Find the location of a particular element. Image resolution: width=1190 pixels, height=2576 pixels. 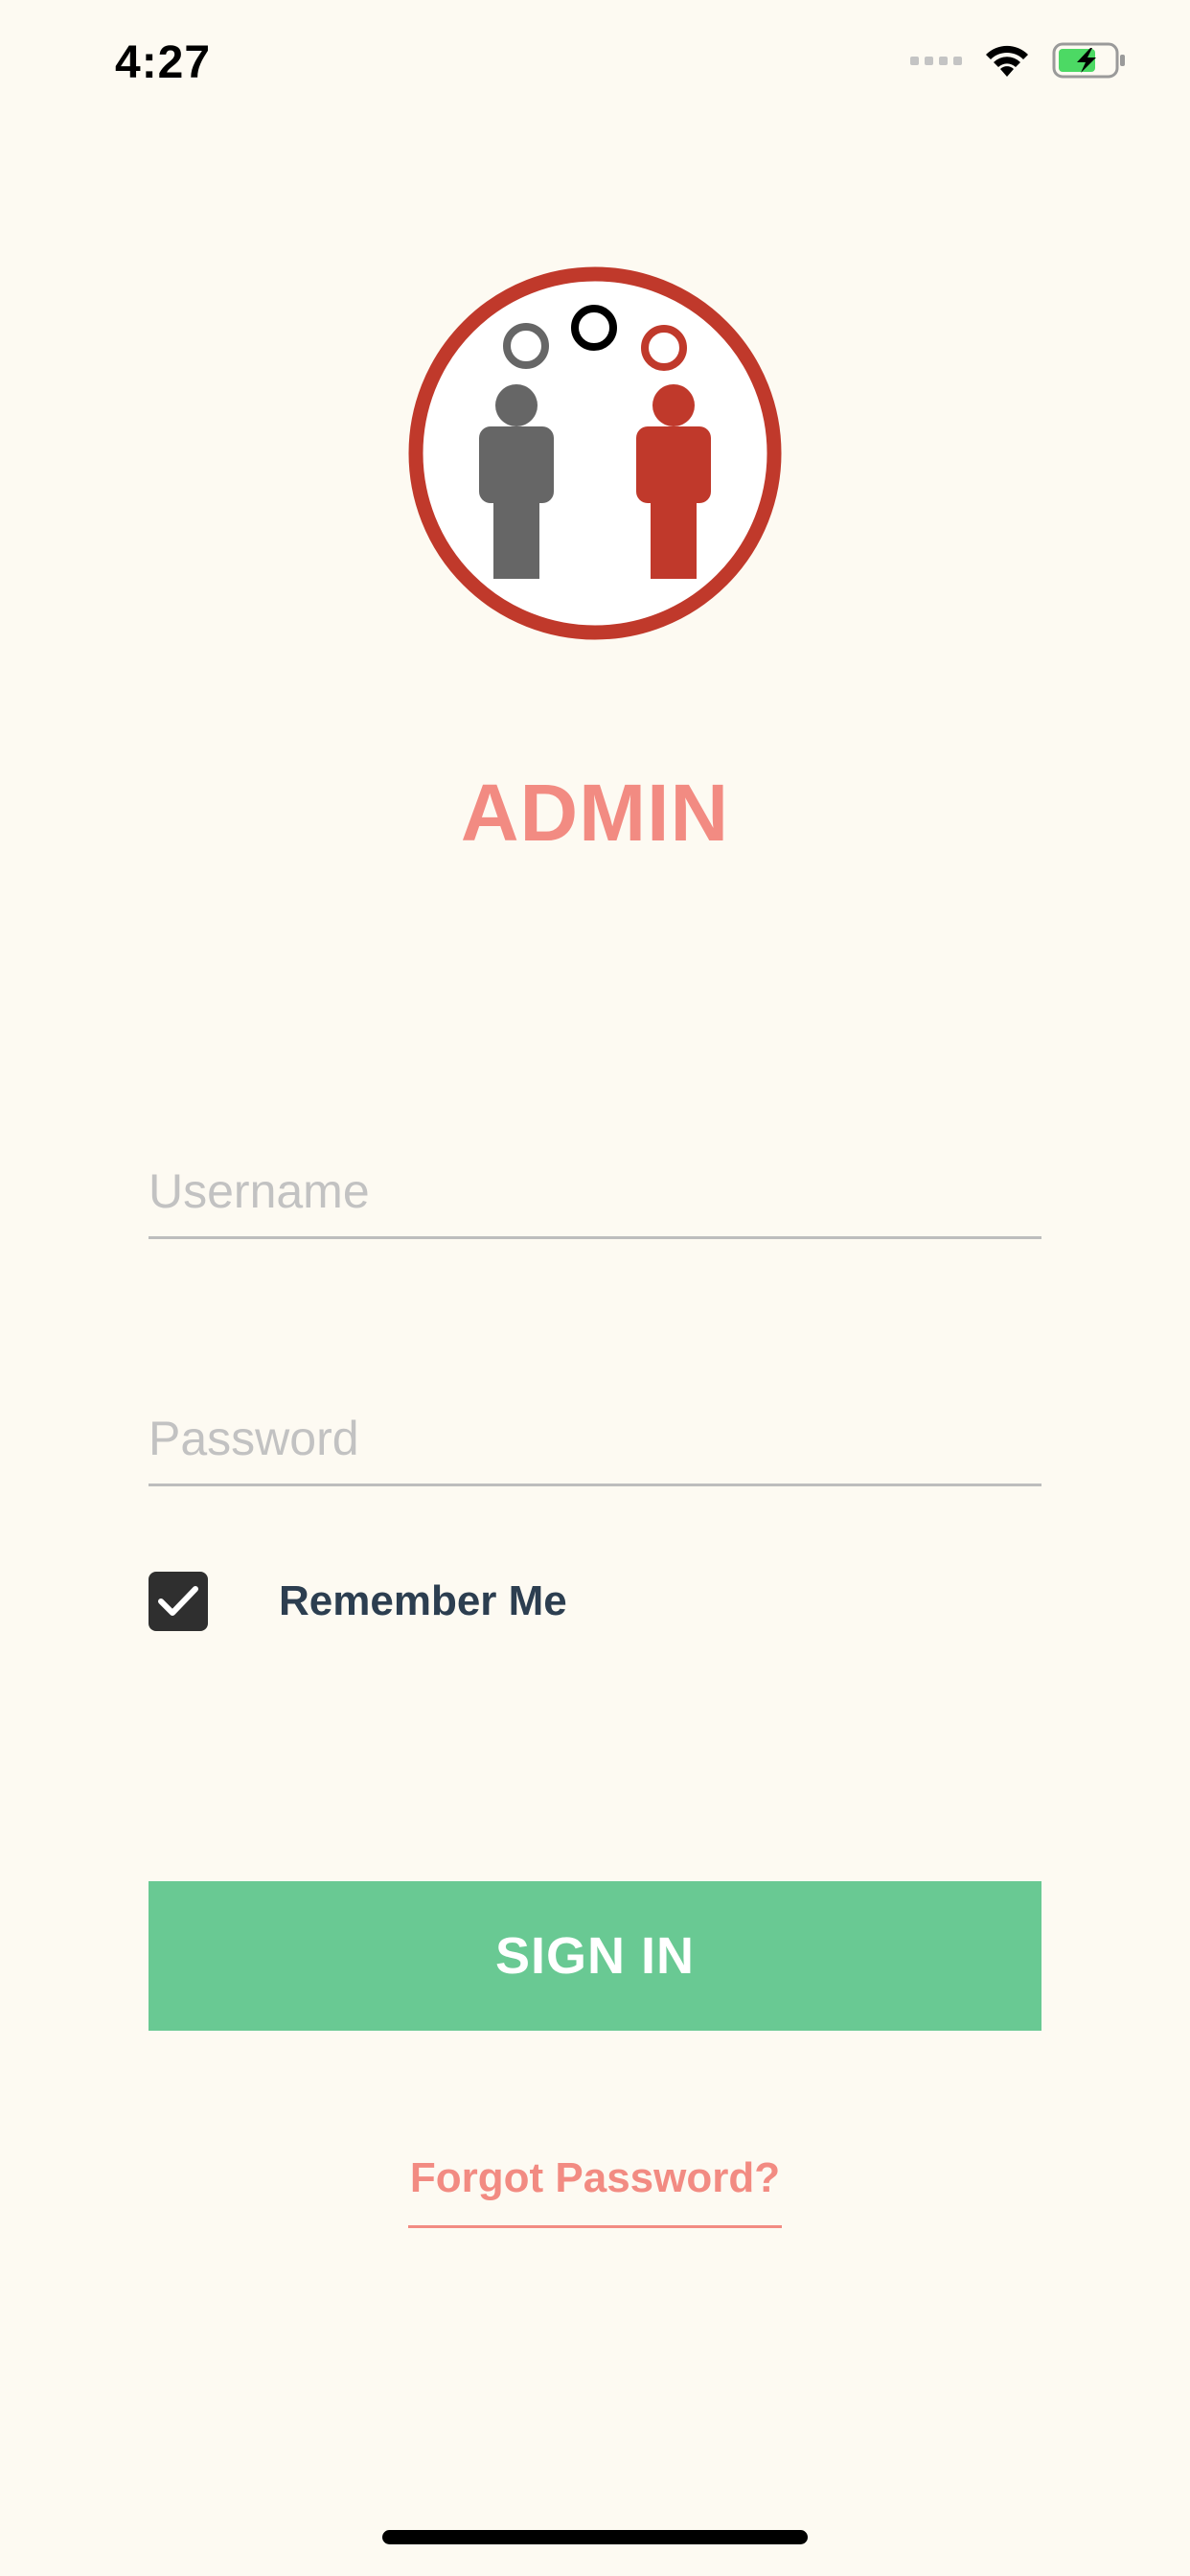

password-field is located at coordinates (595, 1432).